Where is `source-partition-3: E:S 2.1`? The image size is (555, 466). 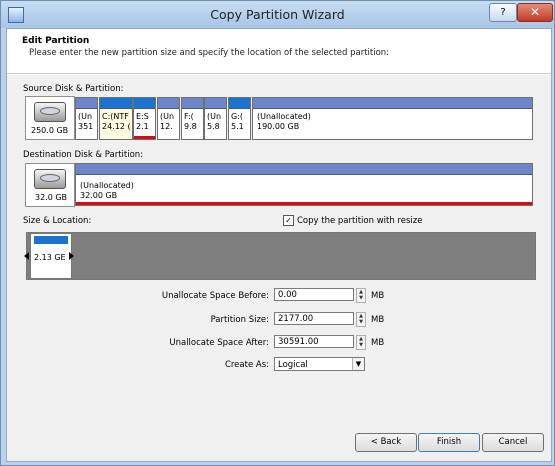
source-partition-3: E:S 2.1 is located at coordinates (144, 118).